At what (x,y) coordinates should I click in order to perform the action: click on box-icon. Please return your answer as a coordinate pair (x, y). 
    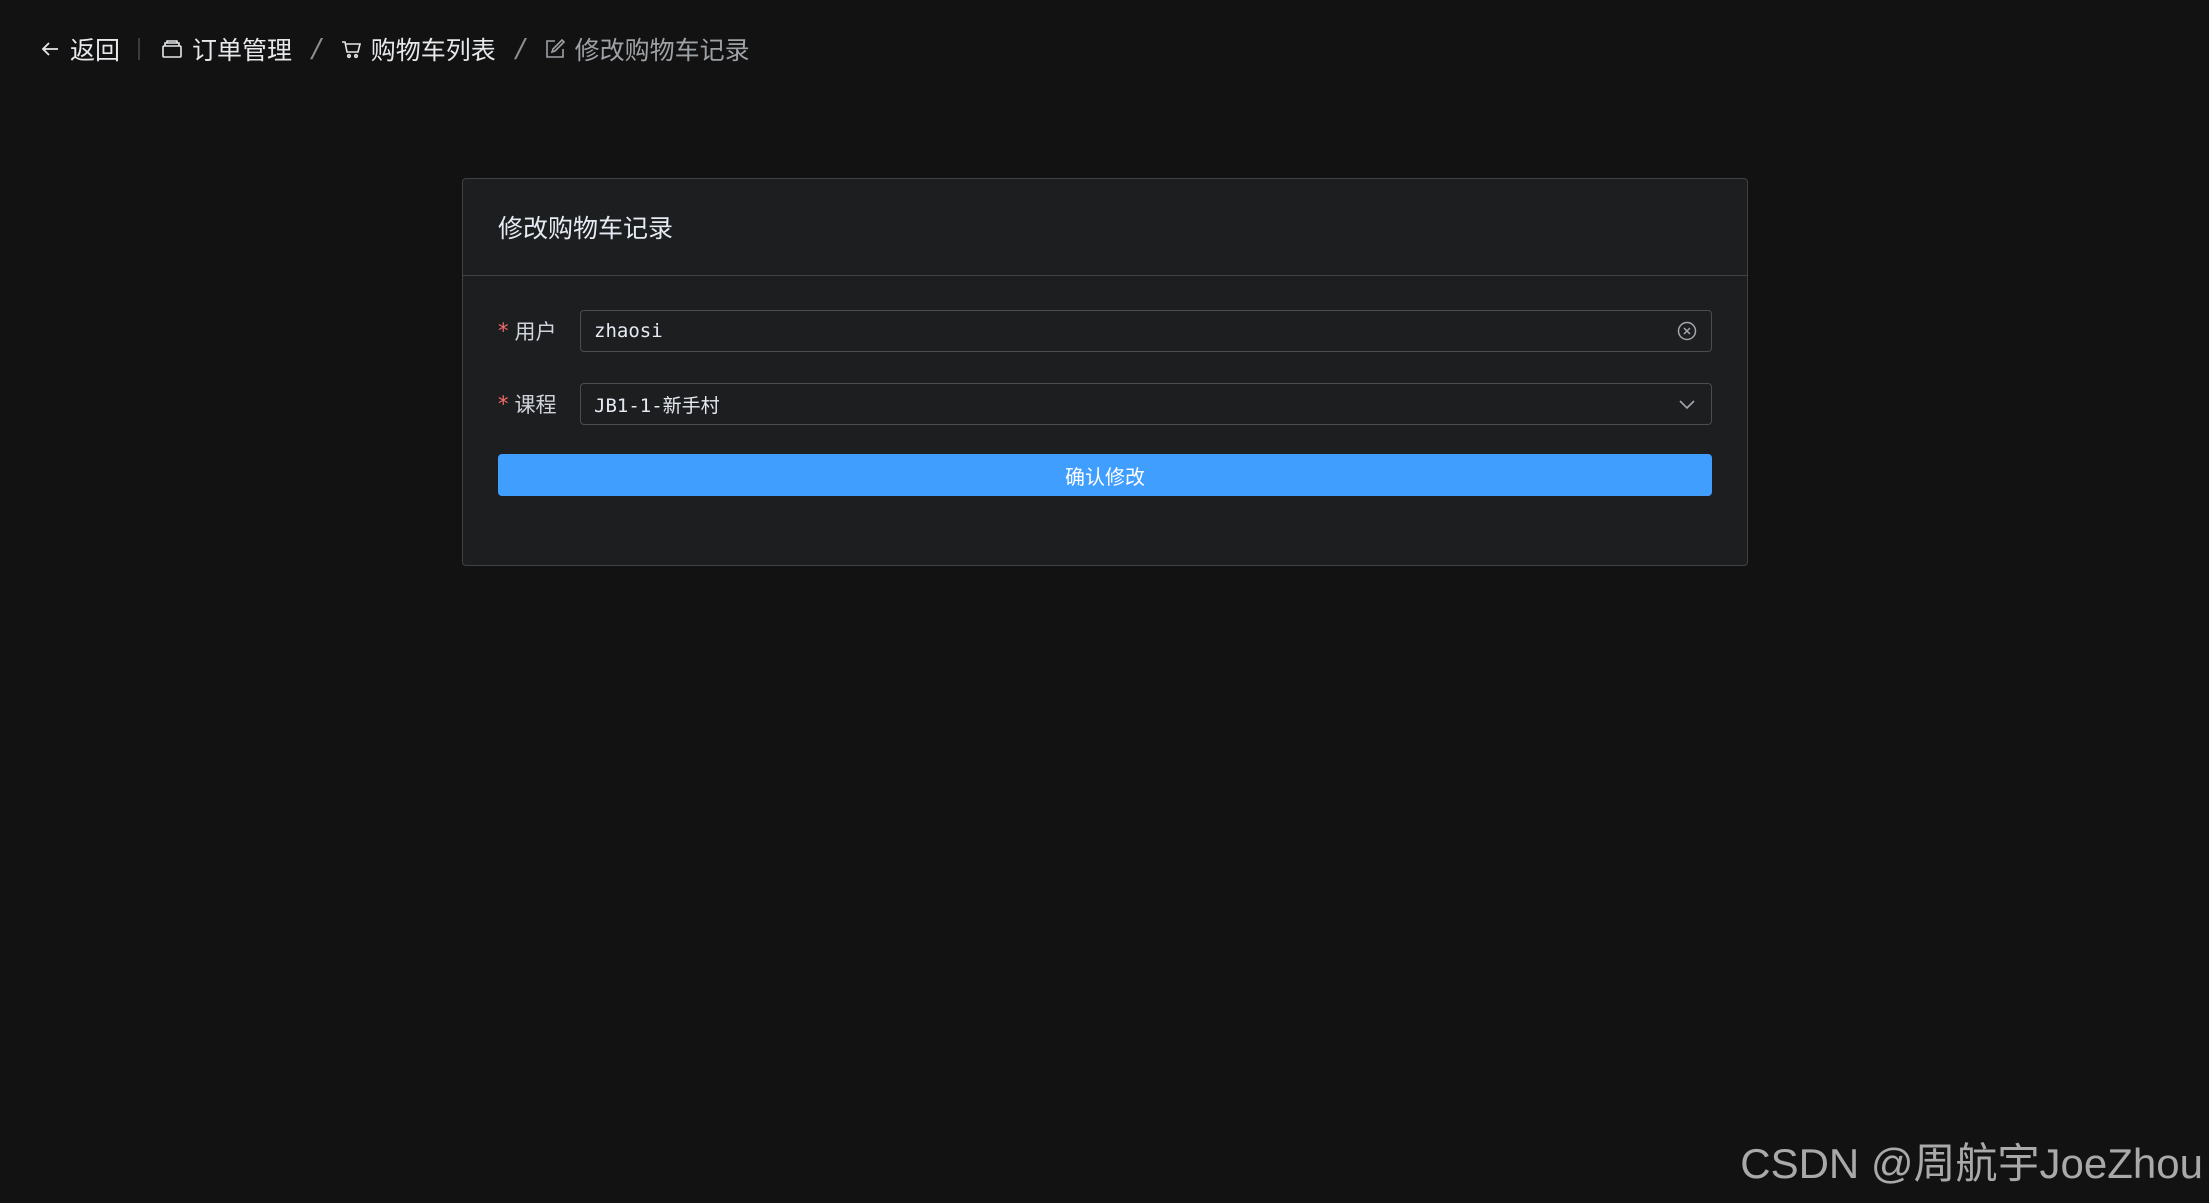
    Looking at the image, I should click on (172, 49).